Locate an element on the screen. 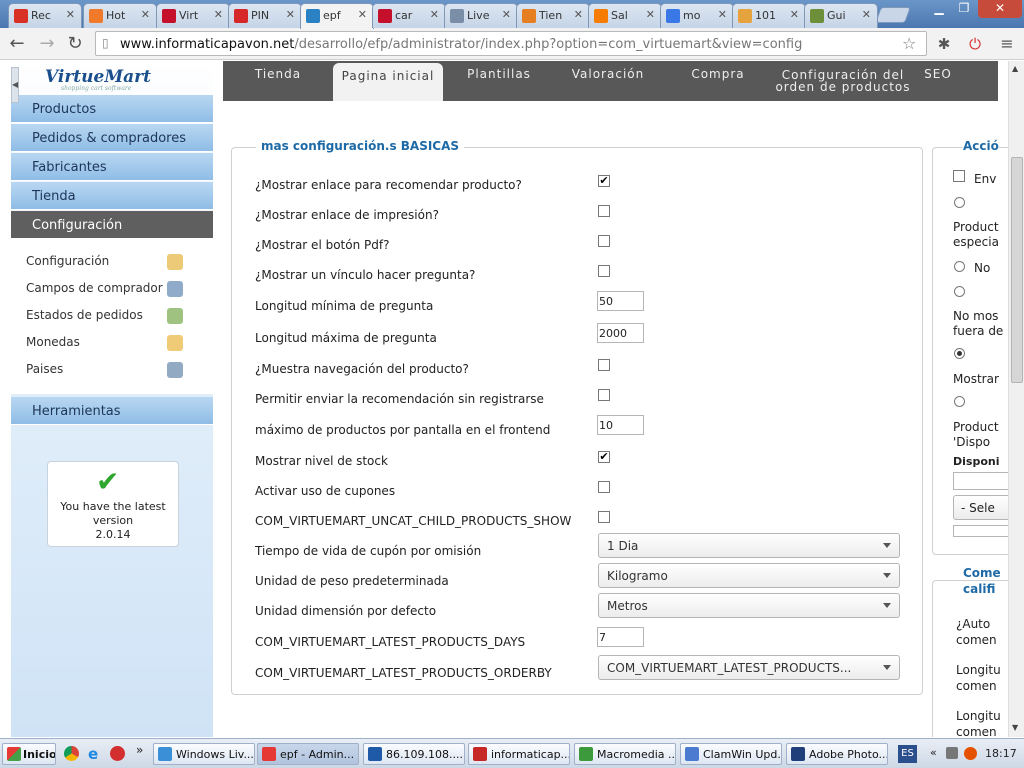 The image size is (1024, 768). browser-tab: epf ✕ is located at coordinates (337, 16).